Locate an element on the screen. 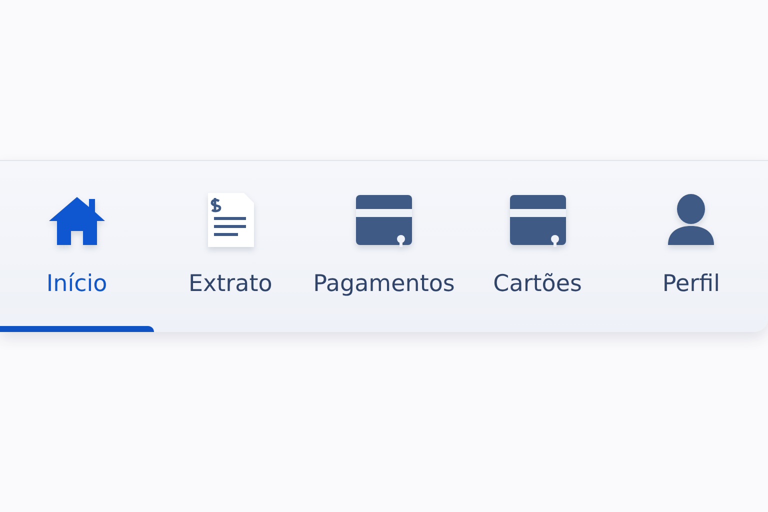  nav-tab: Pagamentos is located at coordinates (384, 246).